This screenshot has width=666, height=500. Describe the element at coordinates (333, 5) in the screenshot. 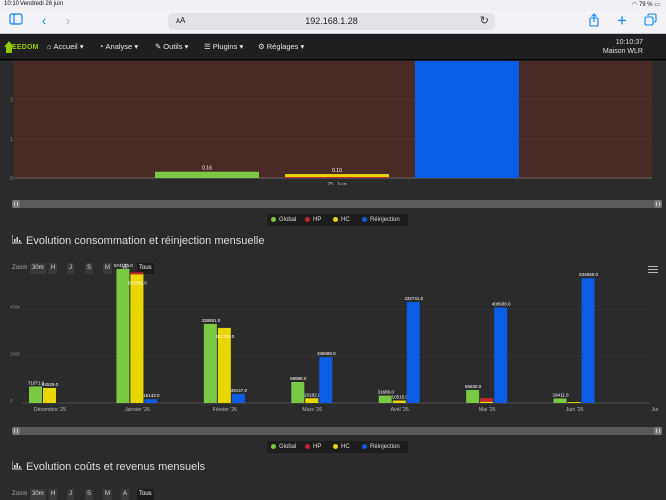

I see `ios-status-bar: 10:10 Vendredi 26 juin ◠ 79 % ▭` at that location.